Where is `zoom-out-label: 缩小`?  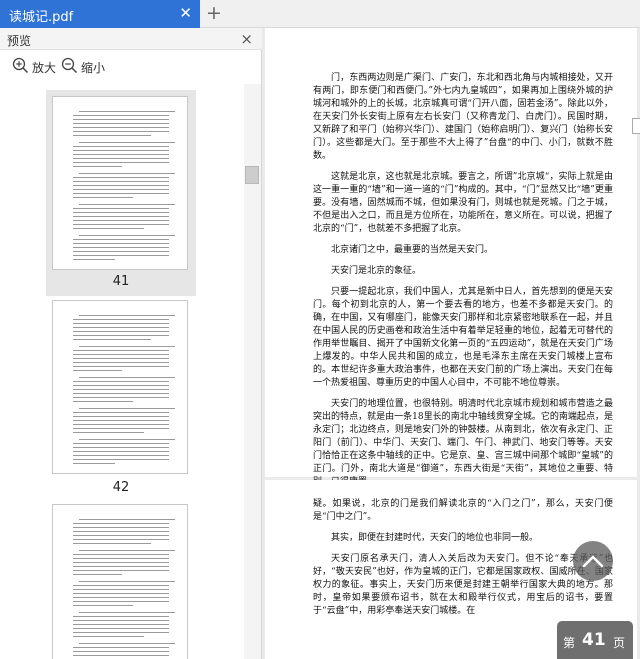
zoom-out-label: 缩小 is located at coordinates (93, 68).